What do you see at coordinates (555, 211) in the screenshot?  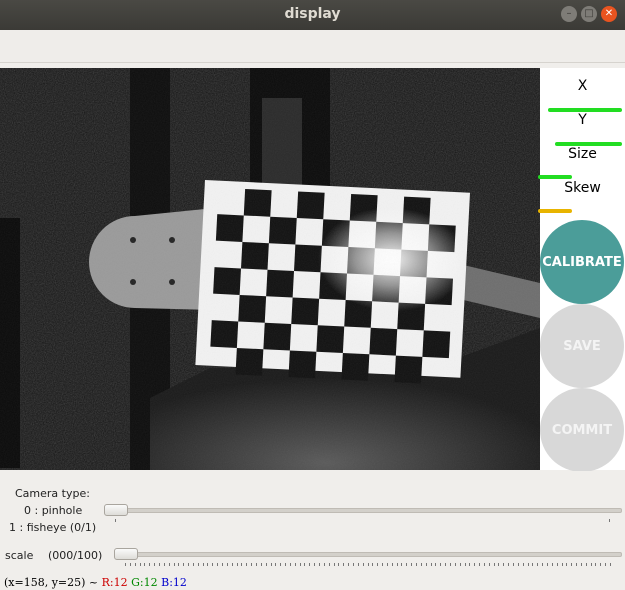 I see `metric-bar-skew` at bounding box center [555, 211].